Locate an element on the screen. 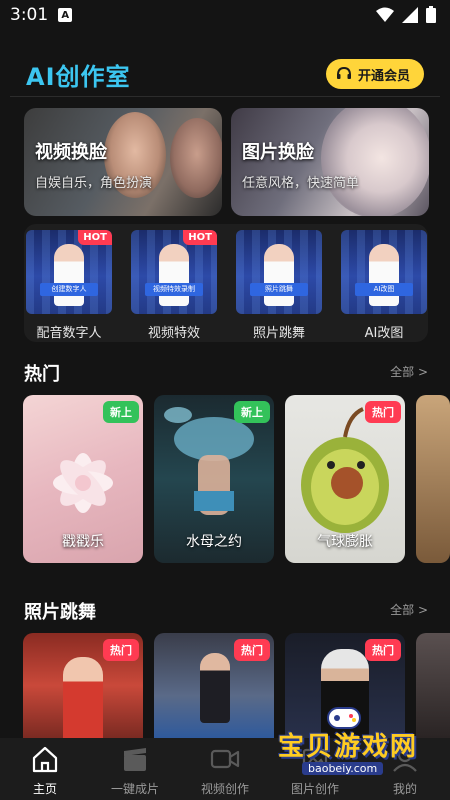 The height and width of the screenshot is (800, 450). nav-home: 主页 is located at coordinates (45, 770).